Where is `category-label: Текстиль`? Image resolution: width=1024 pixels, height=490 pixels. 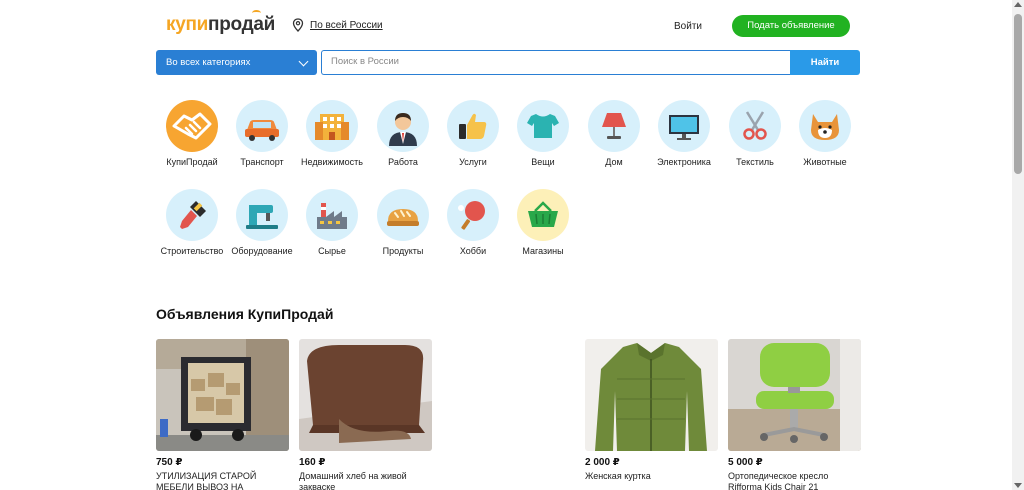 category-label: Текстиль is located at coordinates (755, 162).